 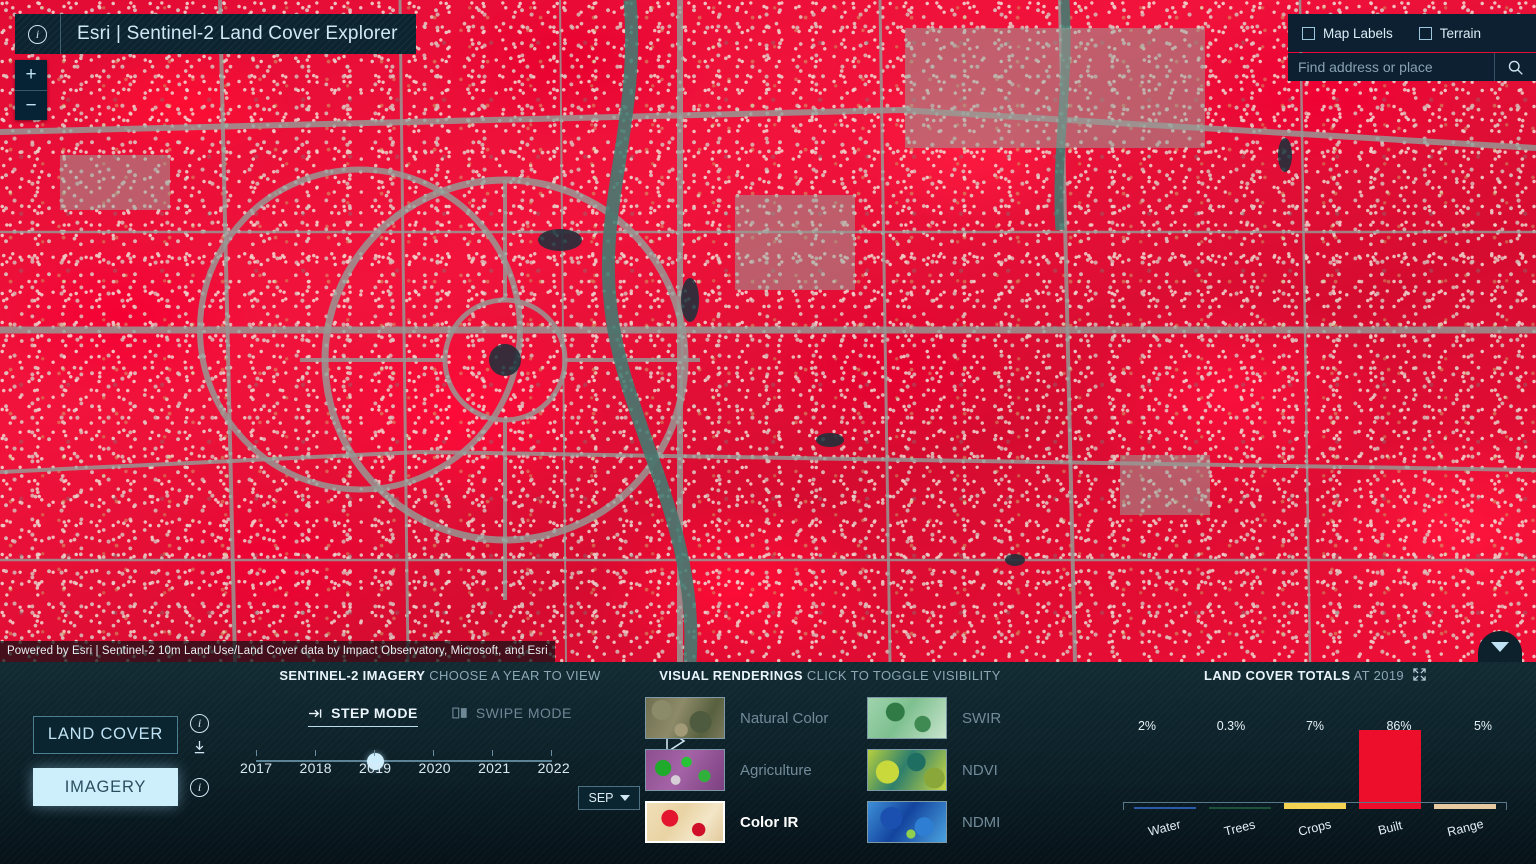 I want to click on chart-category-built: Built, so click(x=1390, y=828).